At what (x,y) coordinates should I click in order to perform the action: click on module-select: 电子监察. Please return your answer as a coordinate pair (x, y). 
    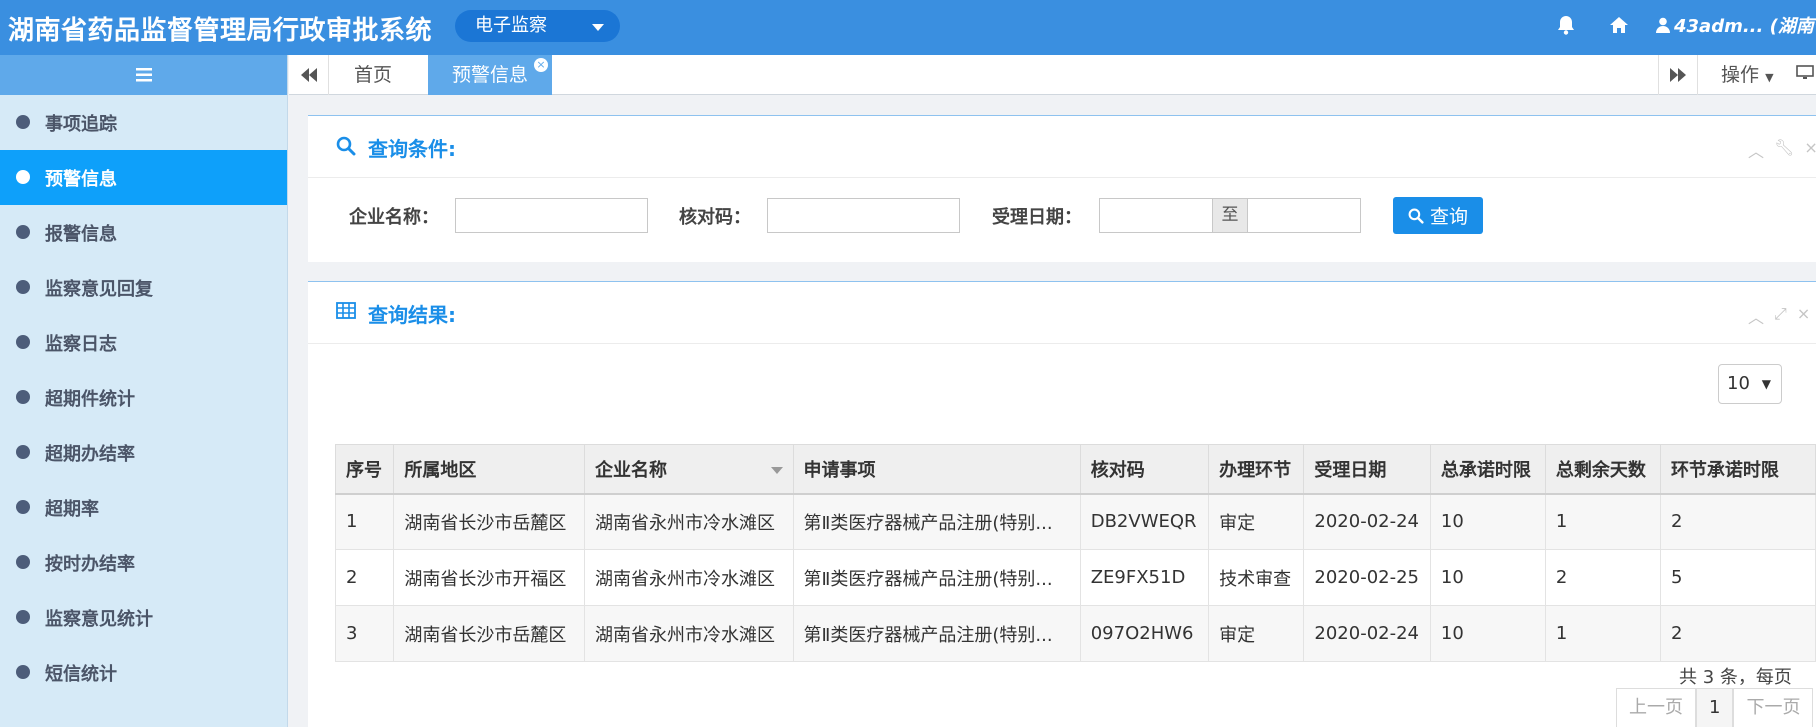
    Looking at the image, I should click on (537, 26).